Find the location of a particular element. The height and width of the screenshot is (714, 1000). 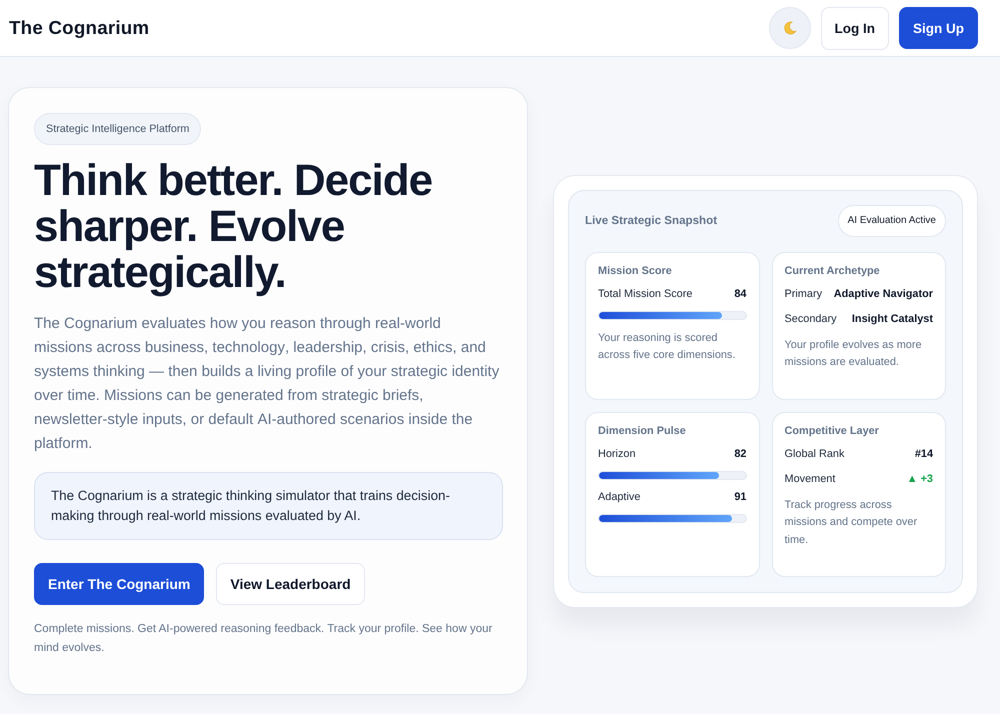

stat-value: Insight Catalyst is located at coordinates (892, 319).